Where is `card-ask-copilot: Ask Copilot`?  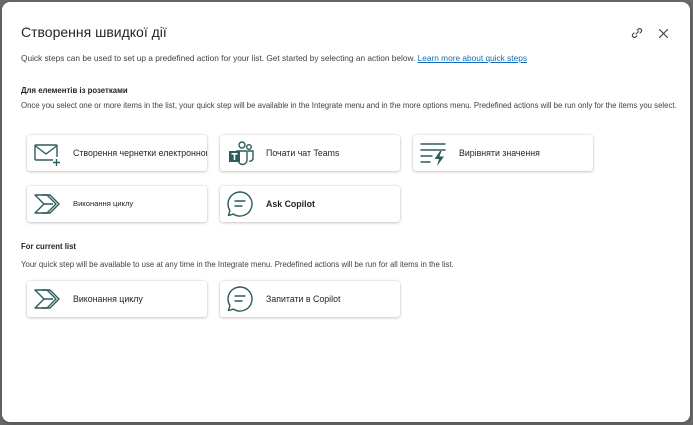
card-ask-copilot: Ask Copilot is located at coordinates (310, 204).